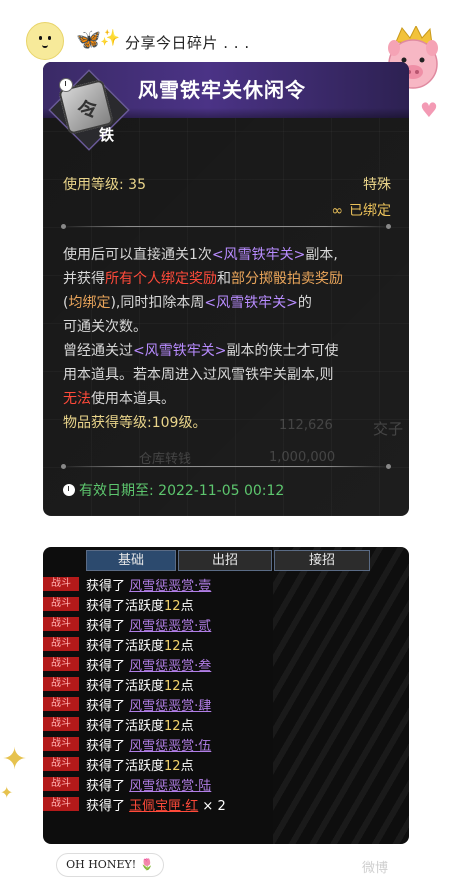  I want to click on watermark: 微博, so click(375, 868).